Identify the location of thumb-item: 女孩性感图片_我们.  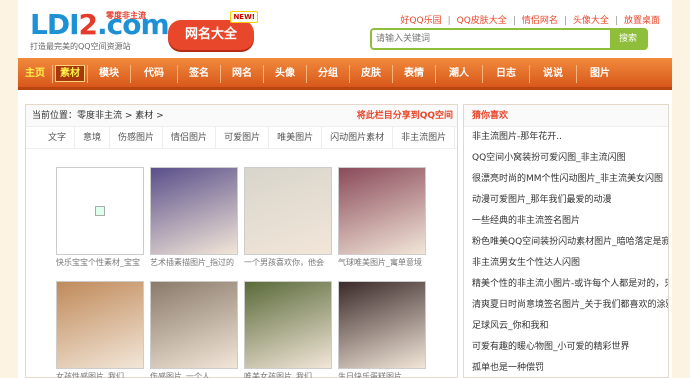
(100, 329).